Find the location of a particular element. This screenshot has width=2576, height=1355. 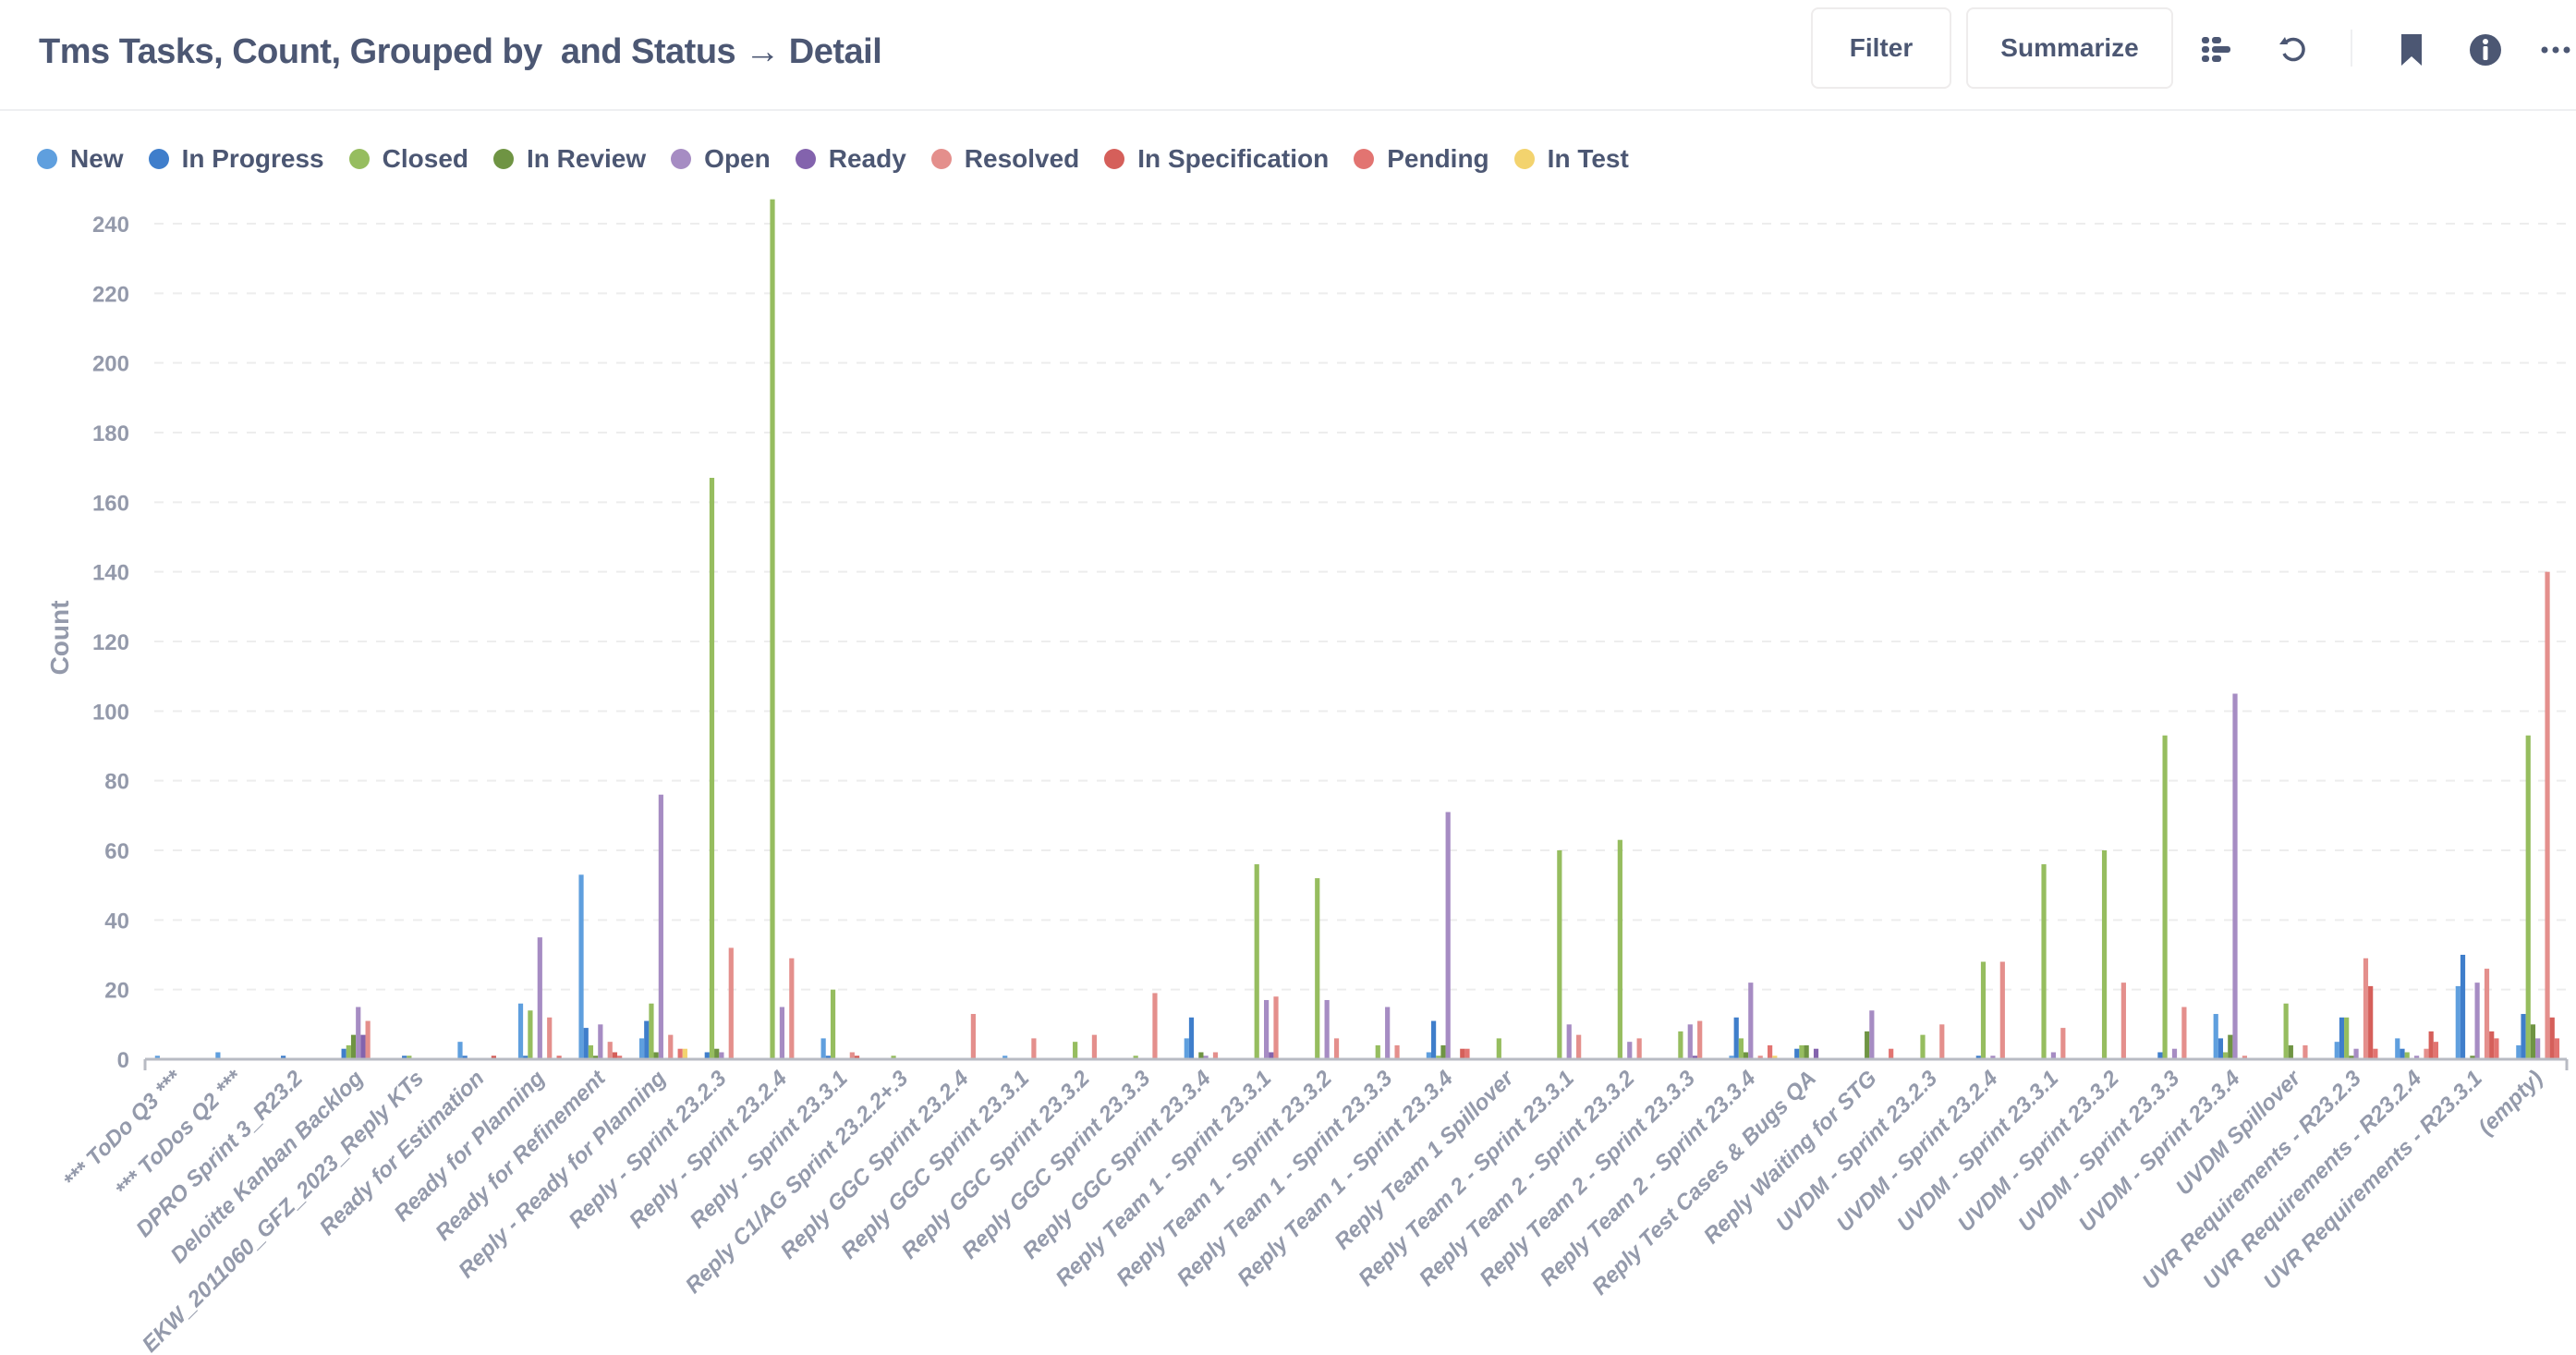

x-tick-label: UVR Requirements - R23.2.3 is located at coordinates (2252, 1180).